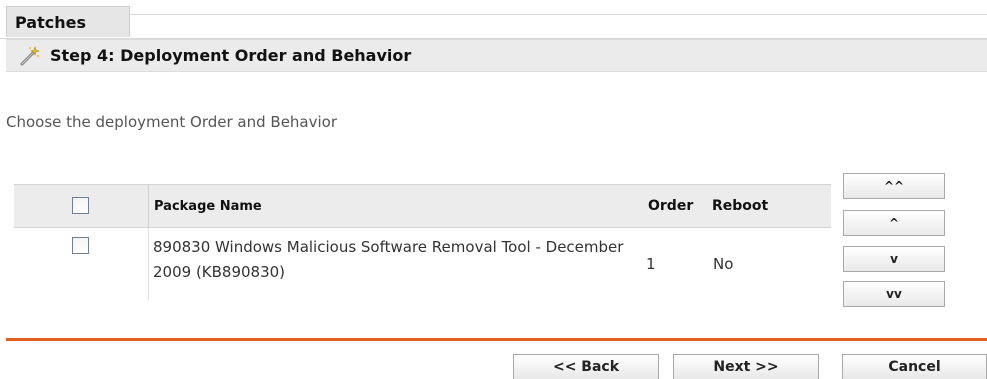 The height and width of the screenshot is (379, 987). I want to click on back-button: << Back, so click(586, 366).